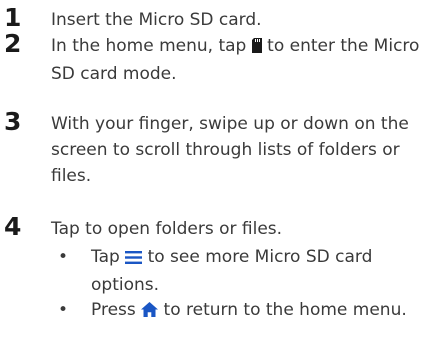 The height and width of the screenshot is (353, 434). I want to click on bullet-text: Tap to see more Micro SD card options., so click(256, 271).